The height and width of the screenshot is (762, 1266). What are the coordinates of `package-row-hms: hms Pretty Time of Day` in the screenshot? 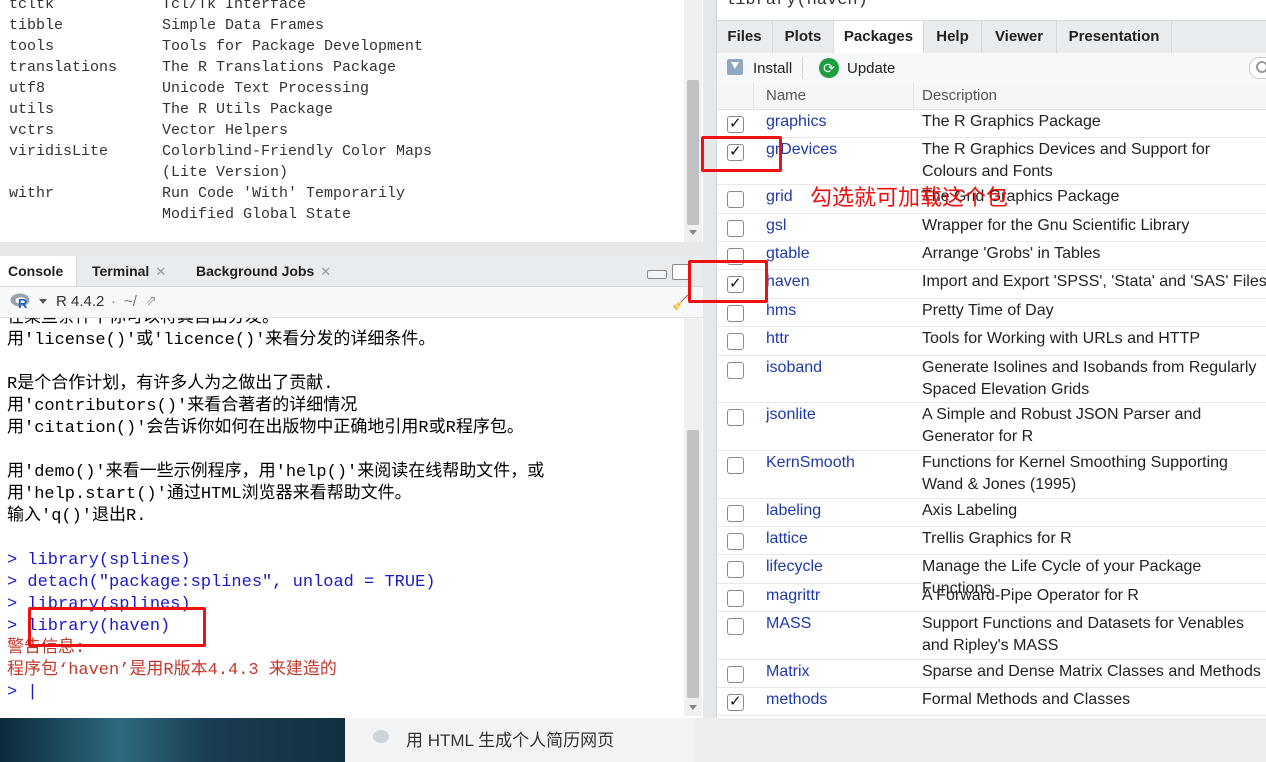 It's located at (991, 312).